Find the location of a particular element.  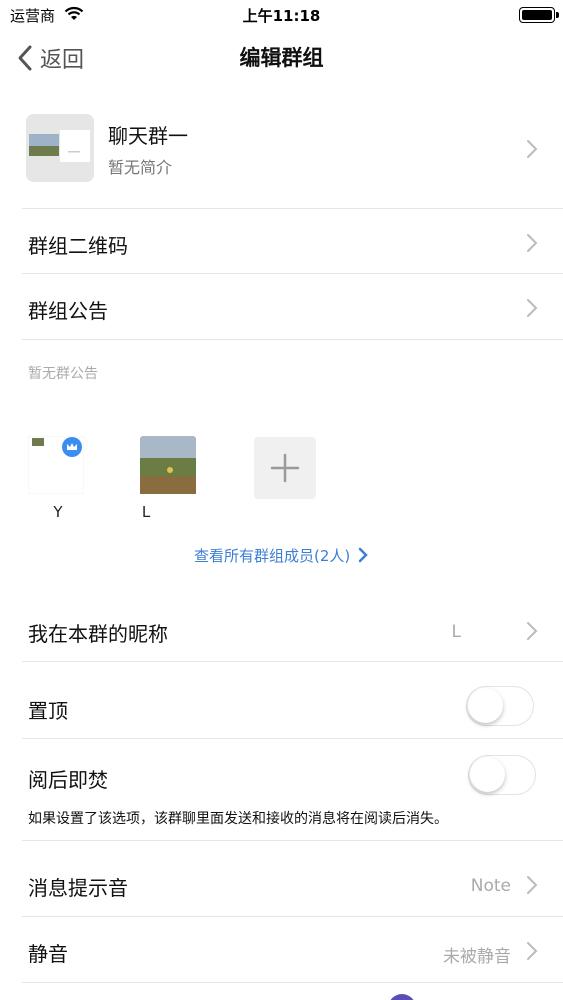

burn-after-reading-toggle is located at coordinates (502, 775).